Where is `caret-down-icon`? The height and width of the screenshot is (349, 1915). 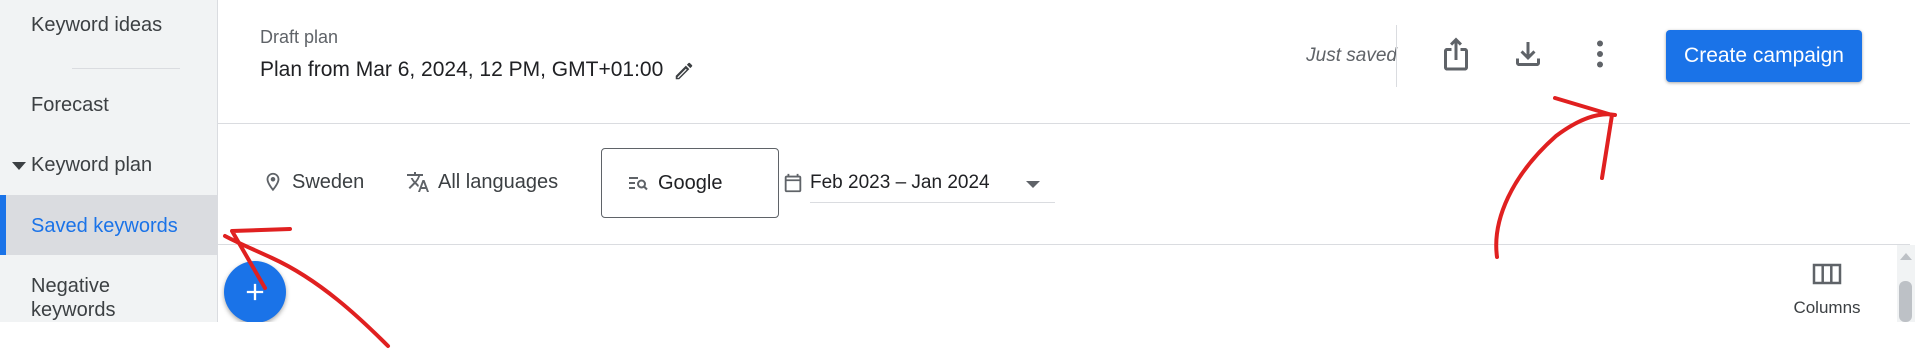 caret-down-icon is located at coordinates (19, 166).